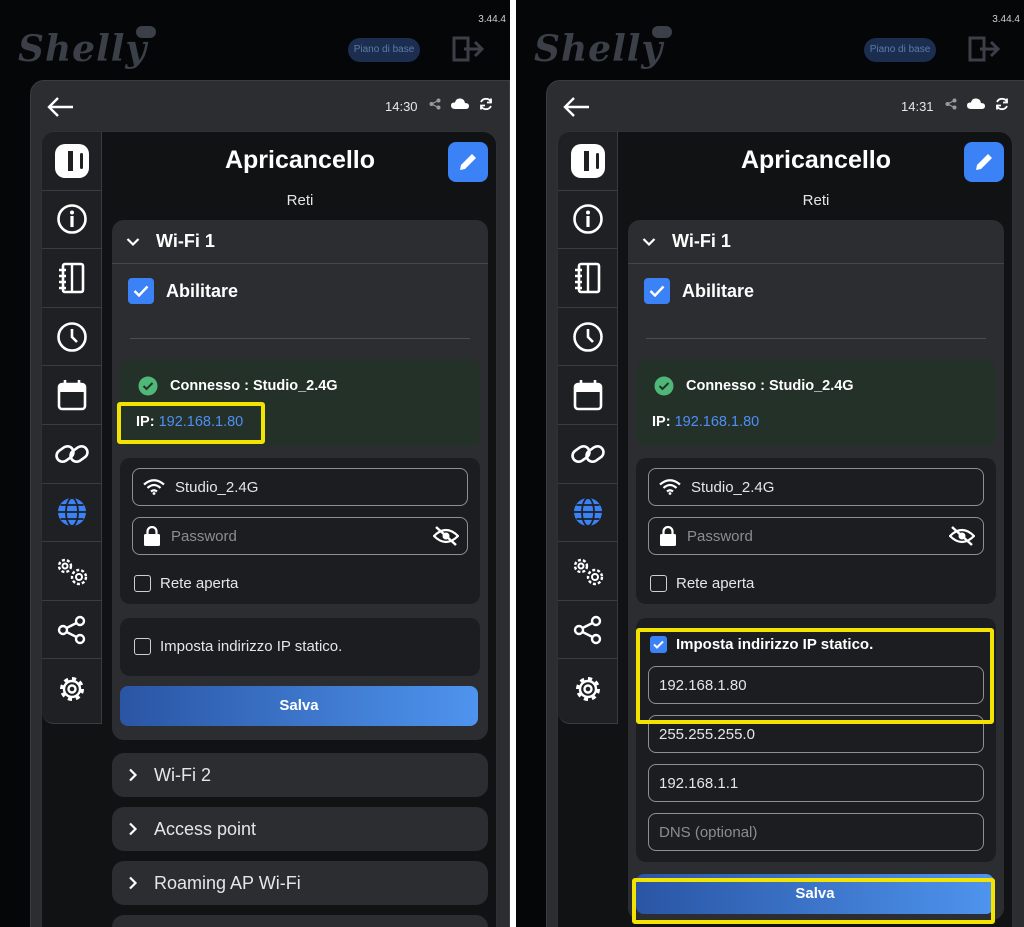 The height and width of the screenshot is (927, 1024). I want to click on lock-icon, so click(668, 536).